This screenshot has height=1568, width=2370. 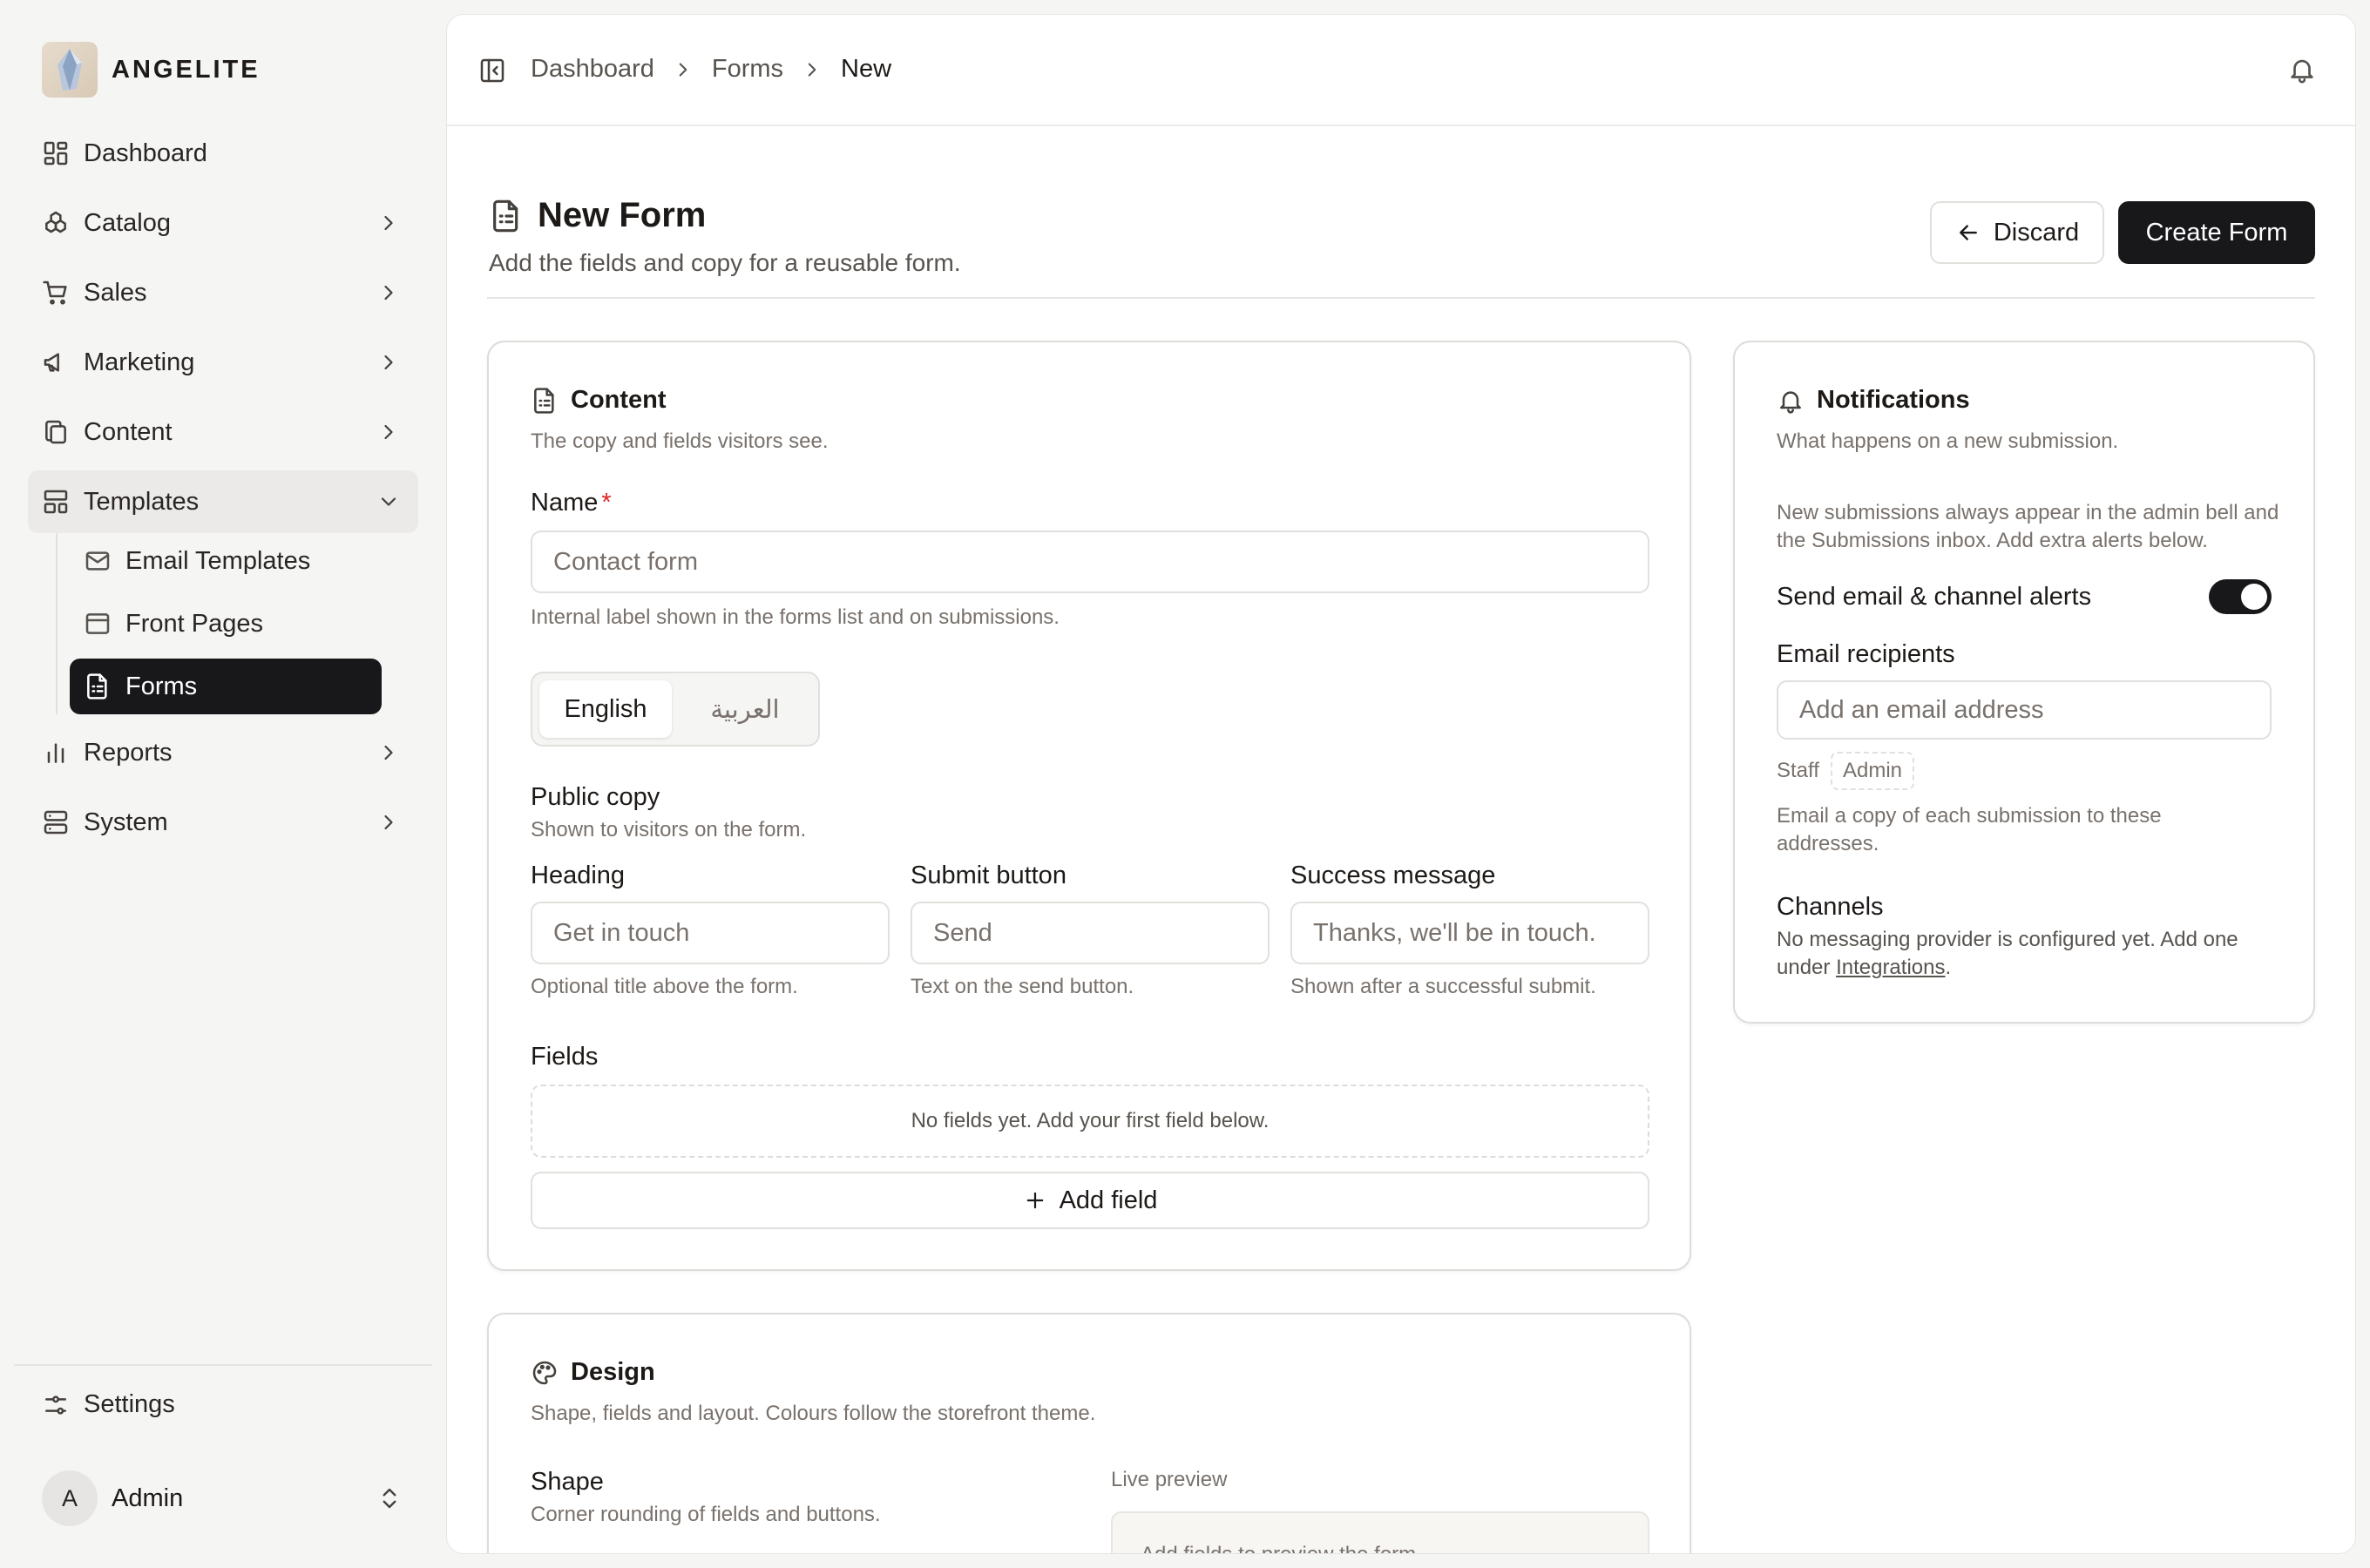 What do you see at coordinates (1401, 298) in the screenshot?
I see `header-divider` at bounding box center [1401, 298].